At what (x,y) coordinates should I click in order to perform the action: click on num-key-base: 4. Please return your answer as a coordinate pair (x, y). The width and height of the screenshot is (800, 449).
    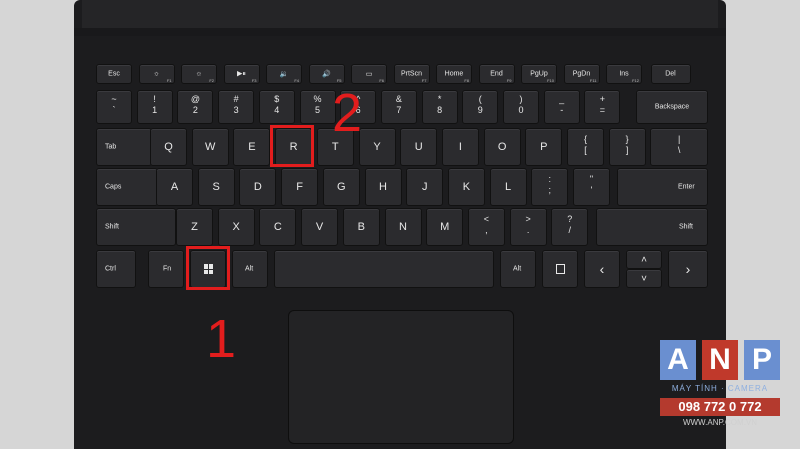
    Looking at the image, I should click on (277, 110).